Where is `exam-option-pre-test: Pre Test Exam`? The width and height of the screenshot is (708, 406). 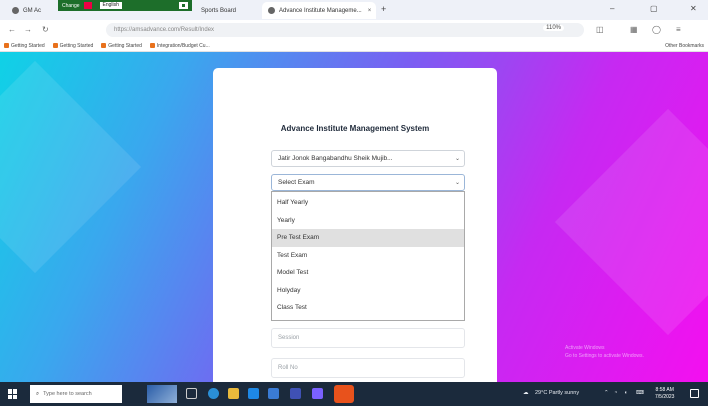 exam-option-pre-test: Pre Test Exam is located at coordinates (368, 238).